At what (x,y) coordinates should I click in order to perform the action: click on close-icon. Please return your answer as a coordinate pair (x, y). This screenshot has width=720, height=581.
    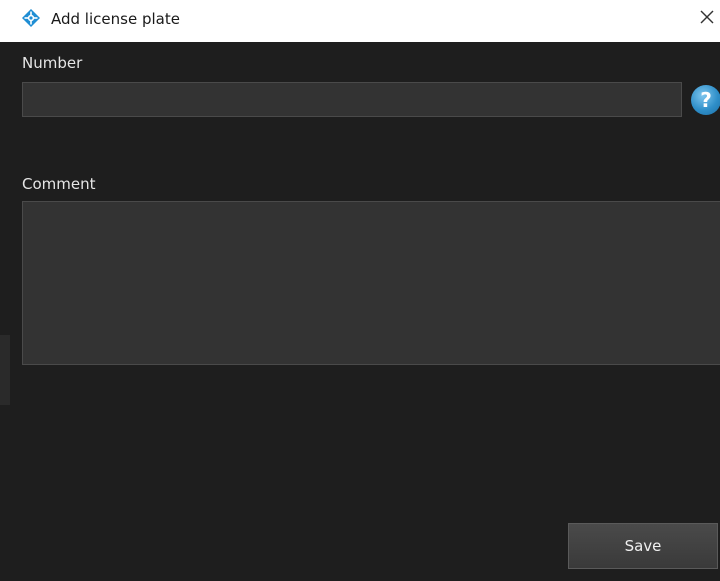
    Looking at the image, I should click on (707, 19).